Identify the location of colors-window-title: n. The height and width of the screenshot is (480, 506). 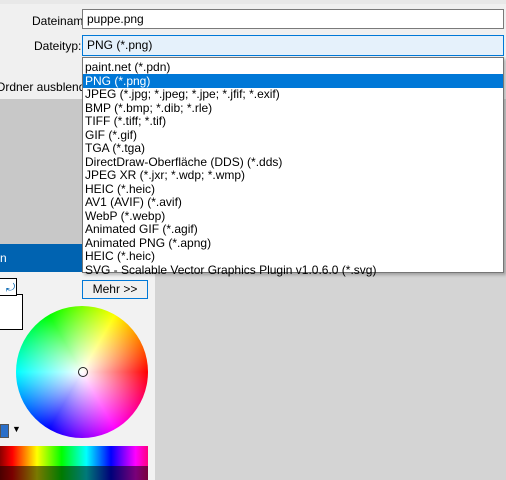
(3, 258).